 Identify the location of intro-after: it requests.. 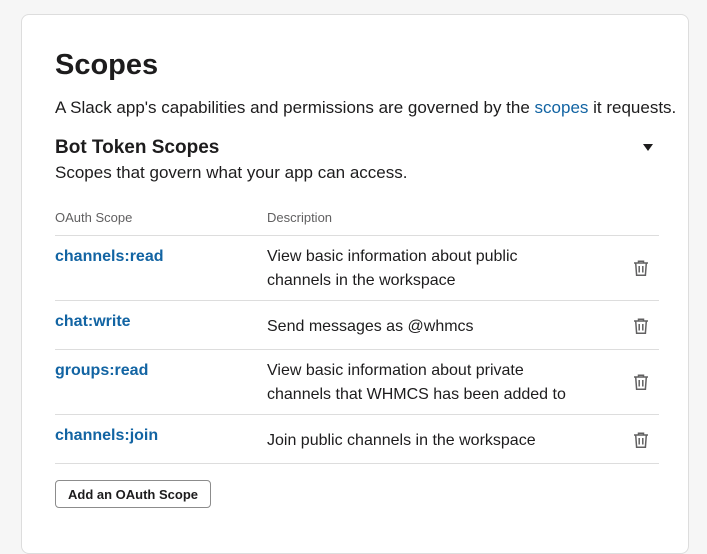
(632, 107).